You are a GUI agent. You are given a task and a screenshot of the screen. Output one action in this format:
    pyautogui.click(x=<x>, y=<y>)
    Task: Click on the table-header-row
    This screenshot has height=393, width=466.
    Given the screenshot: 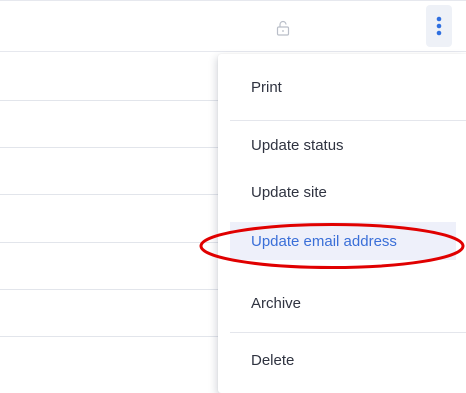 What is the action you would take?
    pyautogui.click(x=233, y=26)
    